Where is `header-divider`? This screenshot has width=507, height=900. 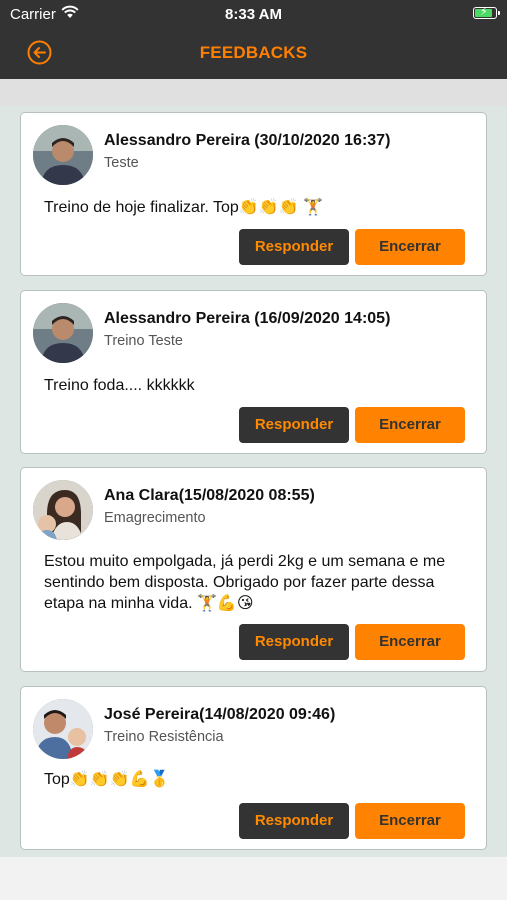 header-divider is located at coordinates (253, 92).